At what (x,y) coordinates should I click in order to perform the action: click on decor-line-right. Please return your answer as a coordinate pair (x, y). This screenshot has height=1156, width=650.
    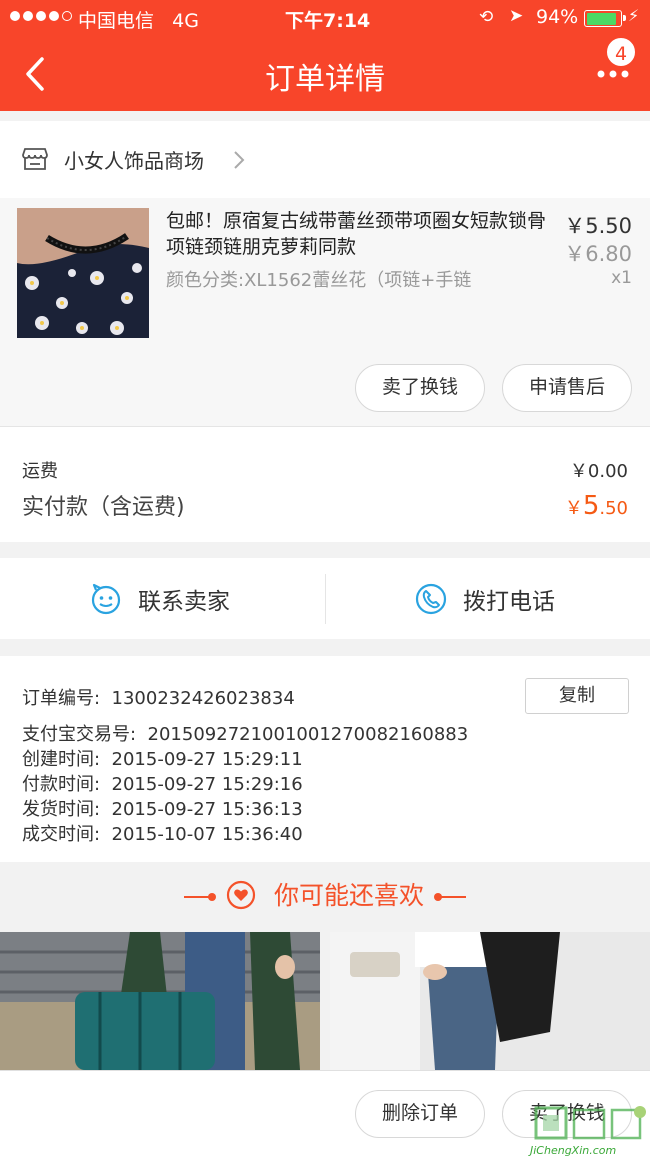
    Looking at the image, I should click on (449, 897).